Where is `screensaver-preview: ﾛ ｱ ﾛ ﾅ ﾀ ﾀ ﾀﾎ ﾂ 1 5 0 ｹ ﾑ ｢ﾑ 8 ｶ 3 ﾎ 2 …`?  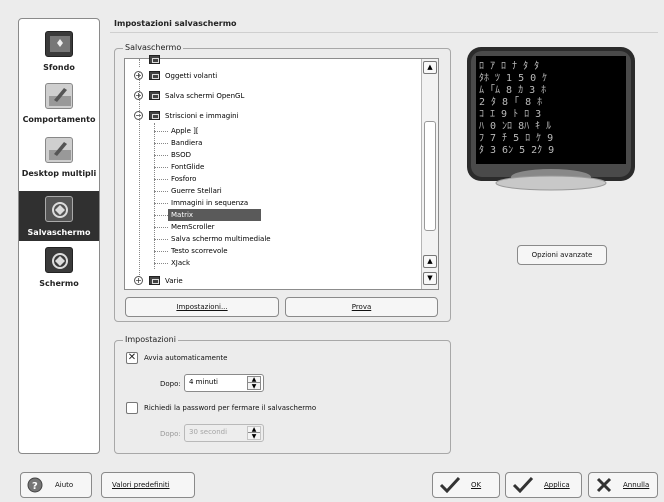
screensaver-preview: ﾛ ｱ ﾛ ﾅ ﾀ ﾀ ﾀﾎ ﾂ 1 5 0 ｹ ﾑ ｢ﾑ 8 ｶ 3 ﾎ 2 … is located at coordinates (551, 119).